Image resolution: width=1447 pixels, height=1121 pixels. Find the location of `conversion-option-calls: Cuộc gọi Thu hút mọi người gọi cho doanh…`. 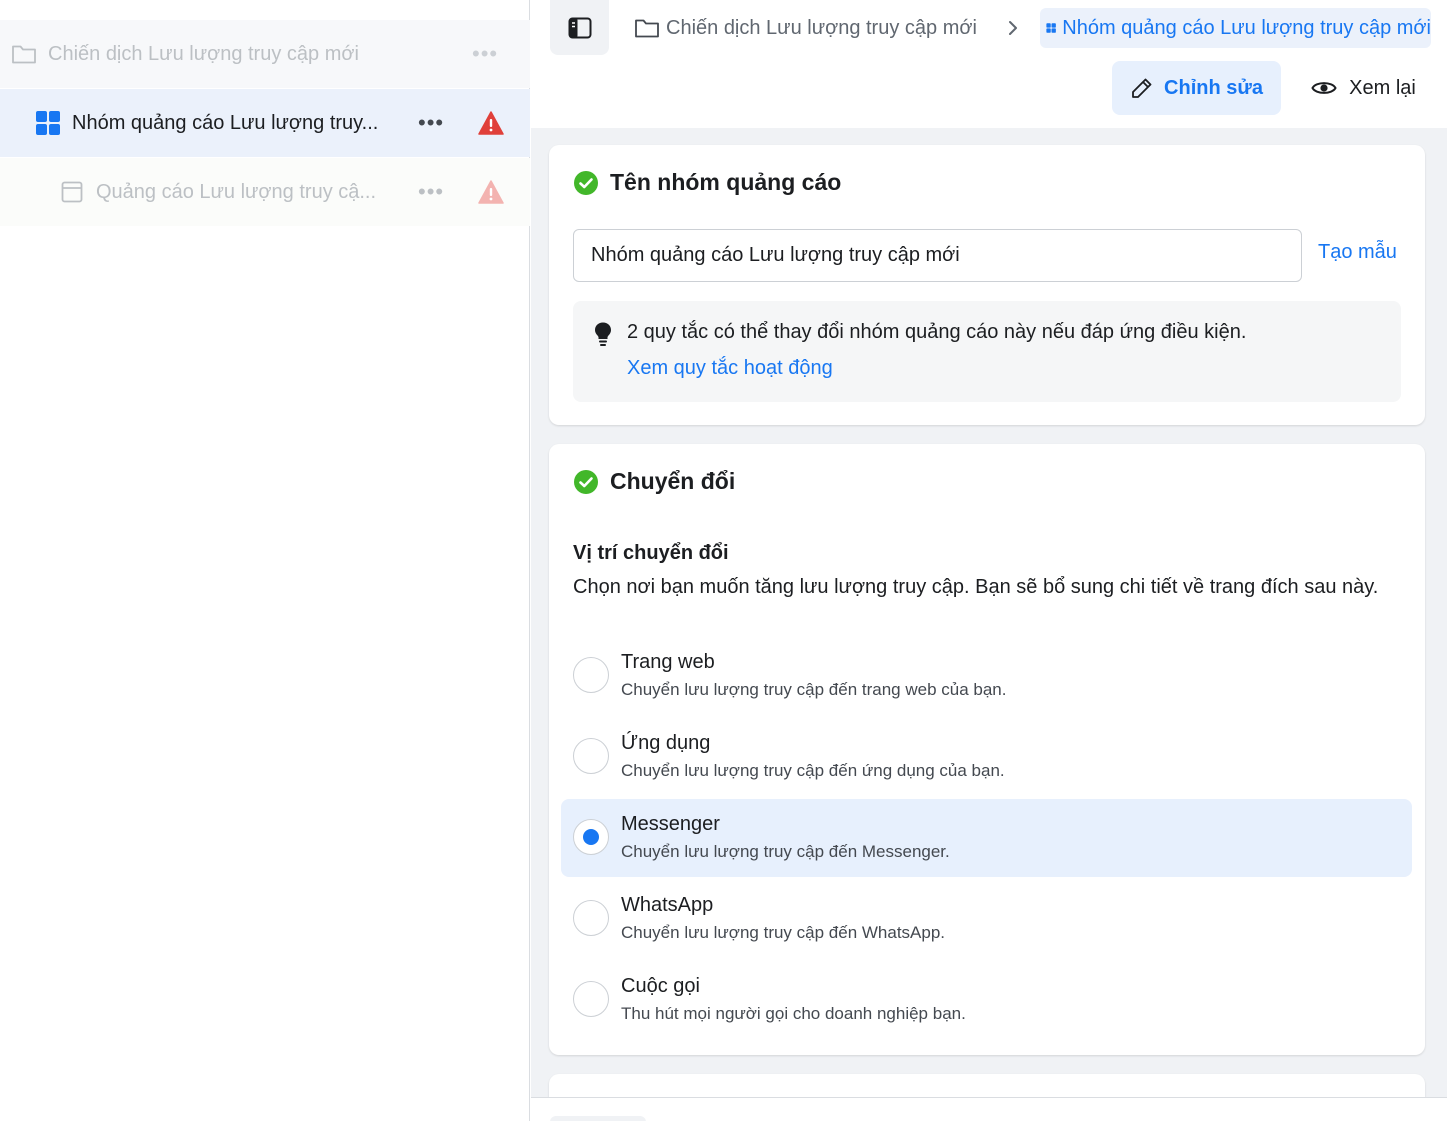

conversion-option-calls: Cuộc gọi Thu hút mọi người gọi cho doanh… is located at coordinates (986, 1000).